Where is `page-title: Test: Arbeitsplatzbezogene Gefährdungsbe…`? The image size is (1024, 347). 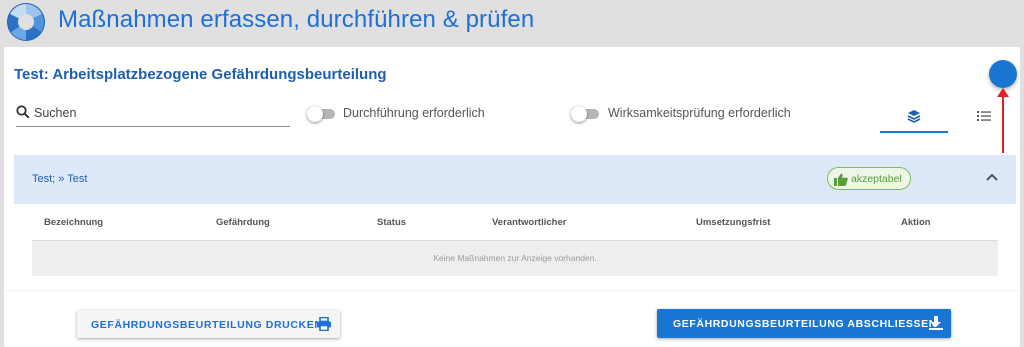 page-title: Test: Arbeitsplatzbezogene Gefährdungsbe… is located at coordinates (200, 74).